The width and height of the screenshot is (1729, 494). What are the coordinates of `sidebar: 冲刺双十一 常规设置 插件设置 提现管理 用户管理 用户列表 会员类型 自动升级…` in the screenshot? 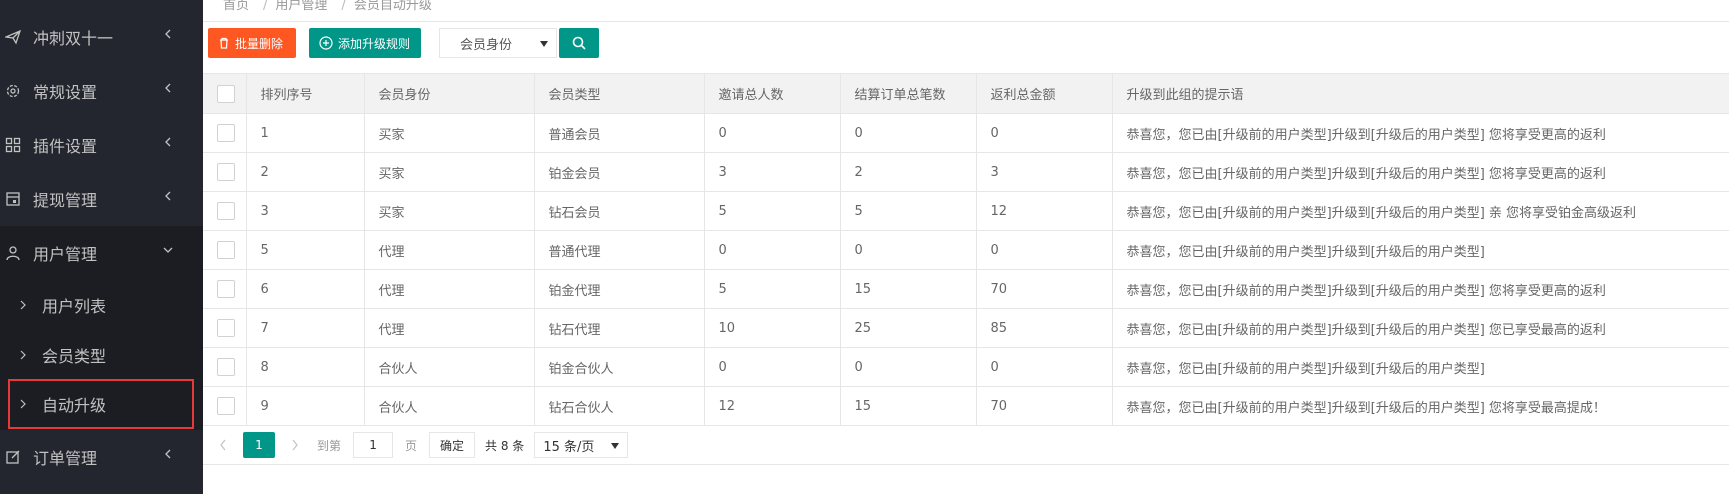 It's located at (101, 247).